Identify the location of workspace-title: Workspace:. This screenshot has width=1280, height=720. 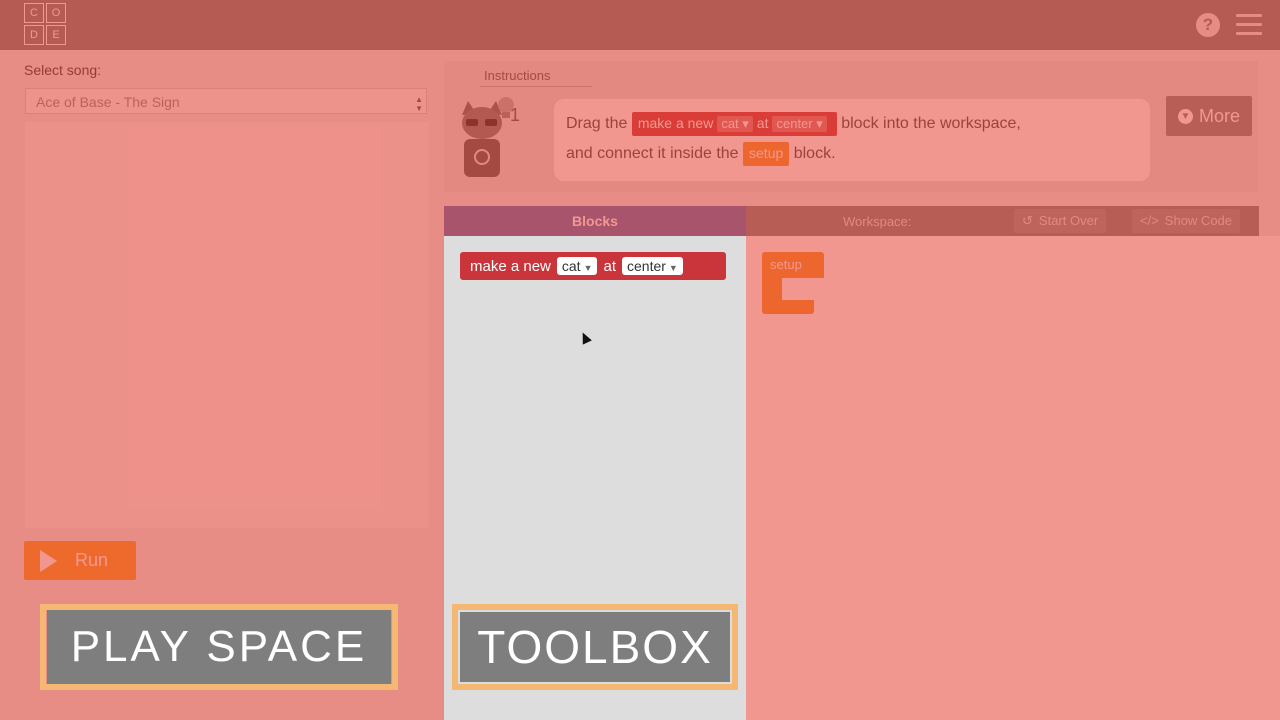
(877, 221).